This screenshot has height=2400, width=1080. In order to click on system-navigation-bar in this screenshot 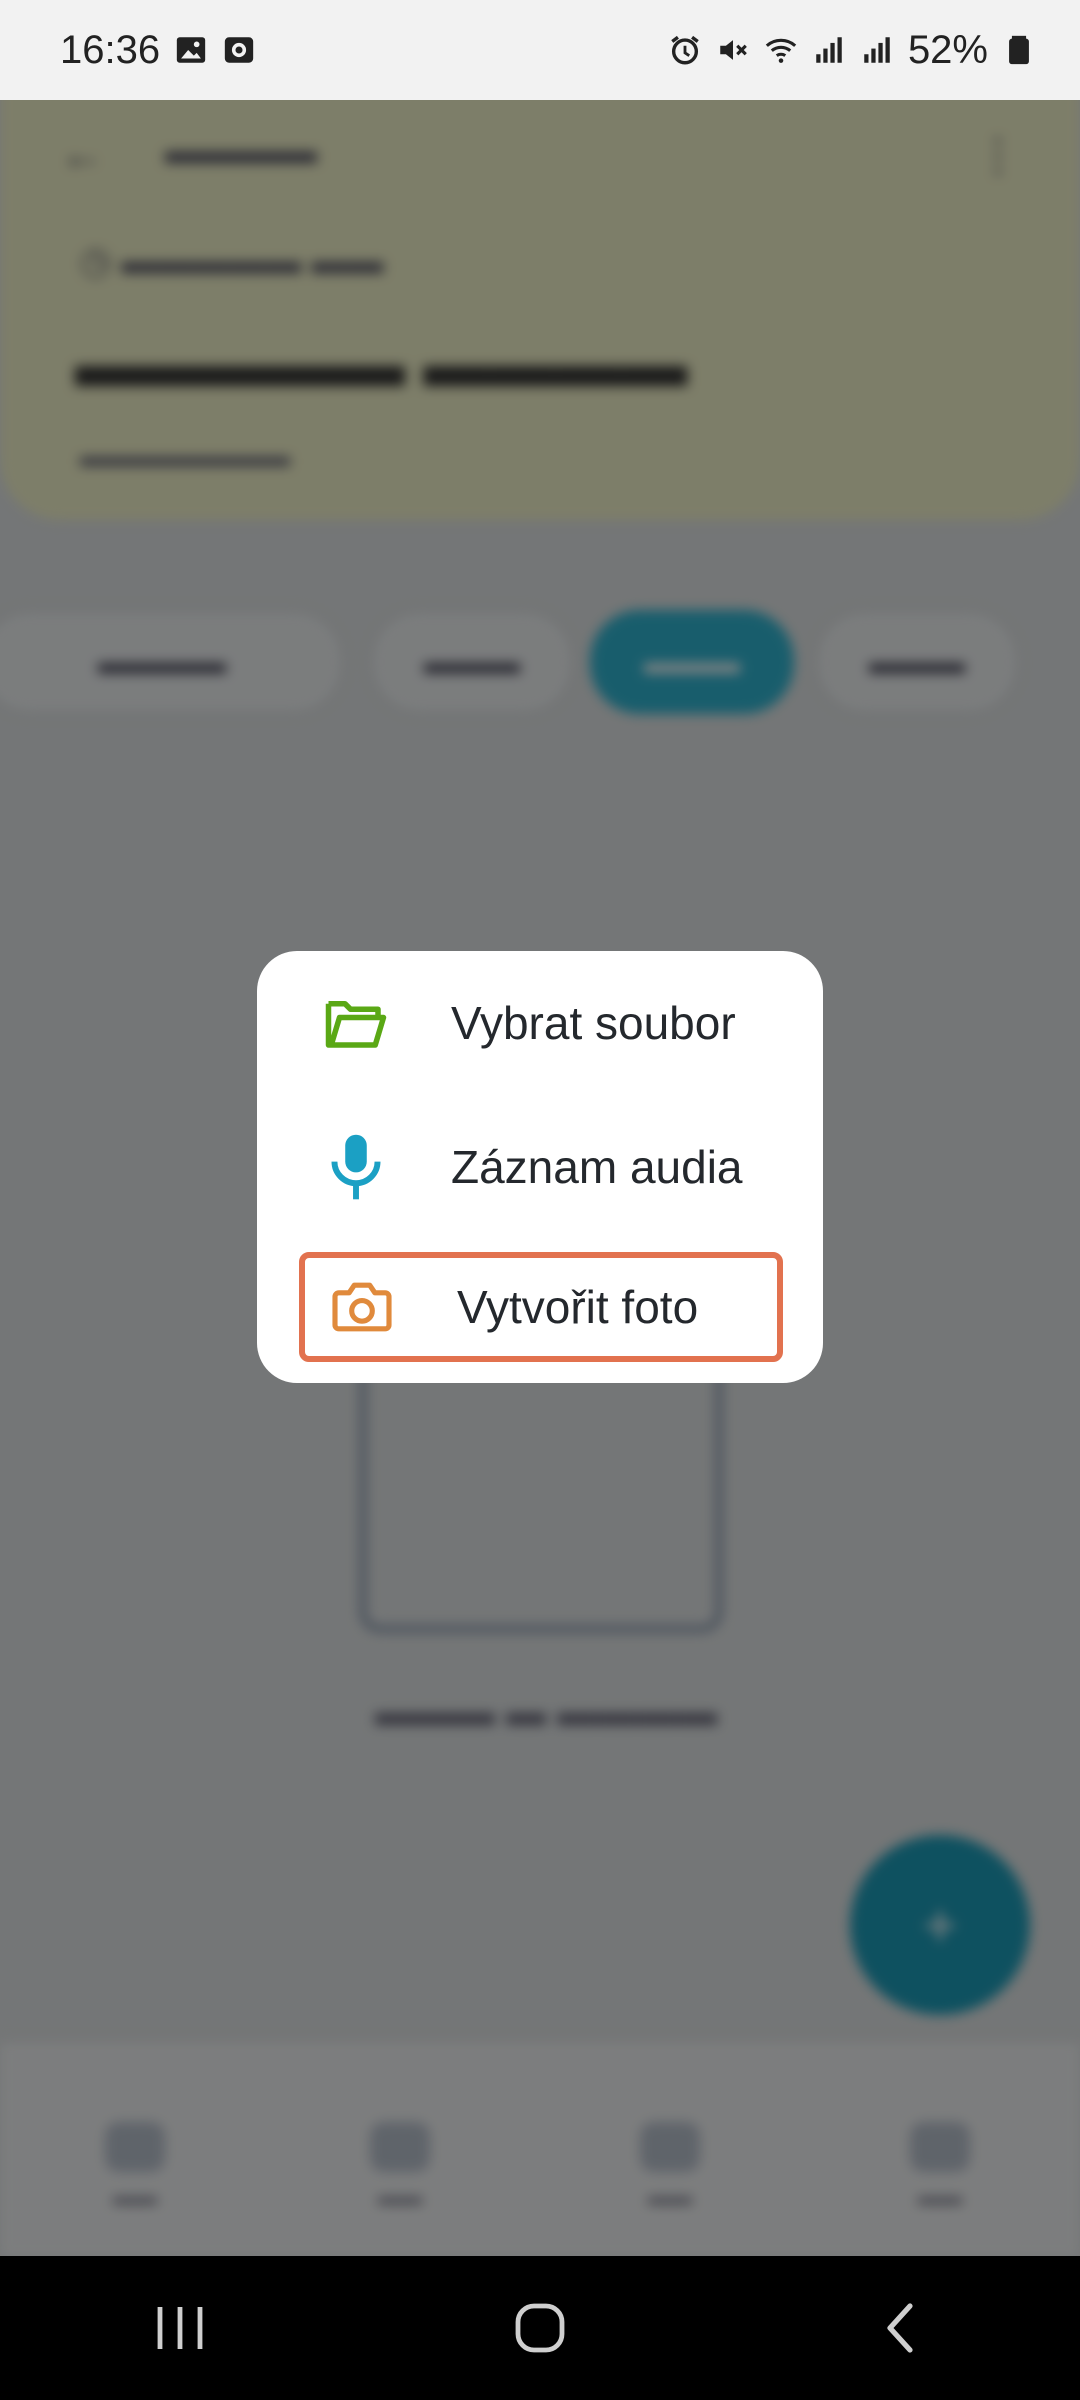, I will do `click(540, 2328)`.